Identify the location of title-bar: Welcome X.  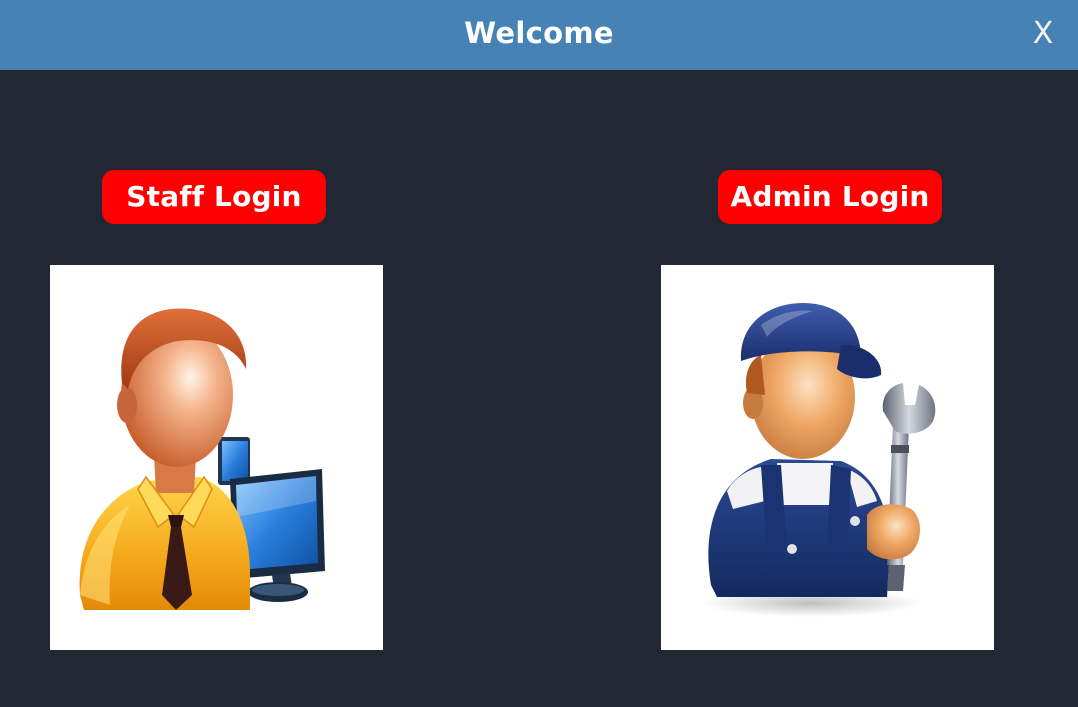
(539, 35).